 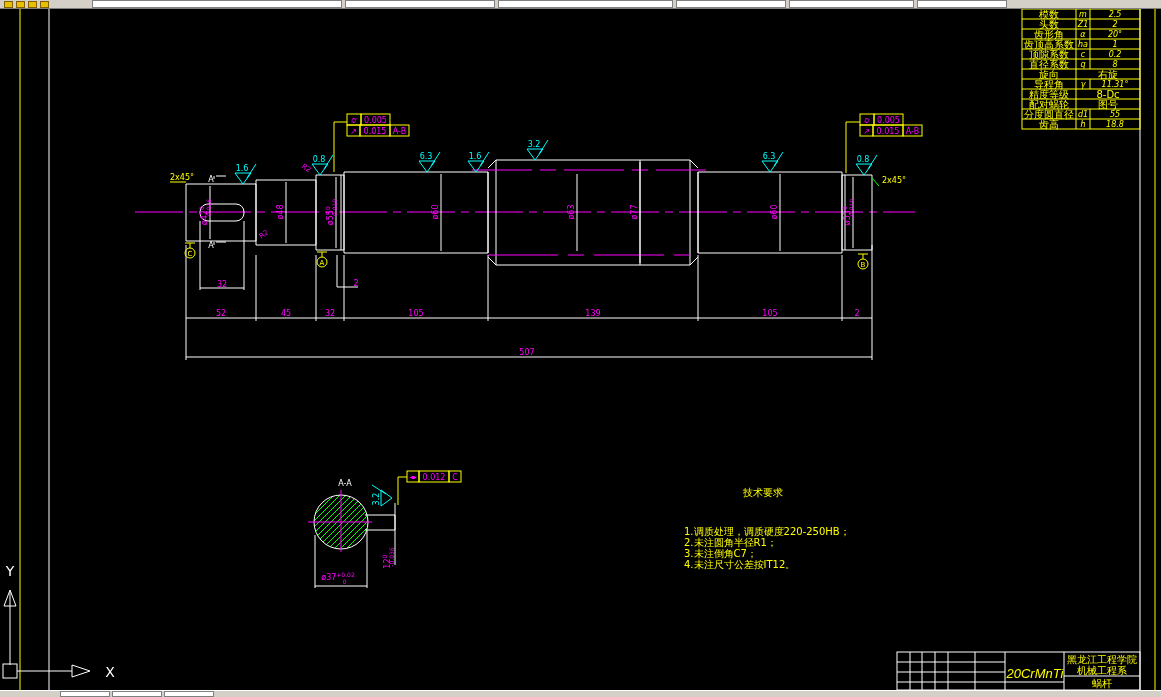 What do you see at coordinates (1115, 84) in the screenshot?
I see `table-value: 11.31°` at bounding box center [1115, 84].